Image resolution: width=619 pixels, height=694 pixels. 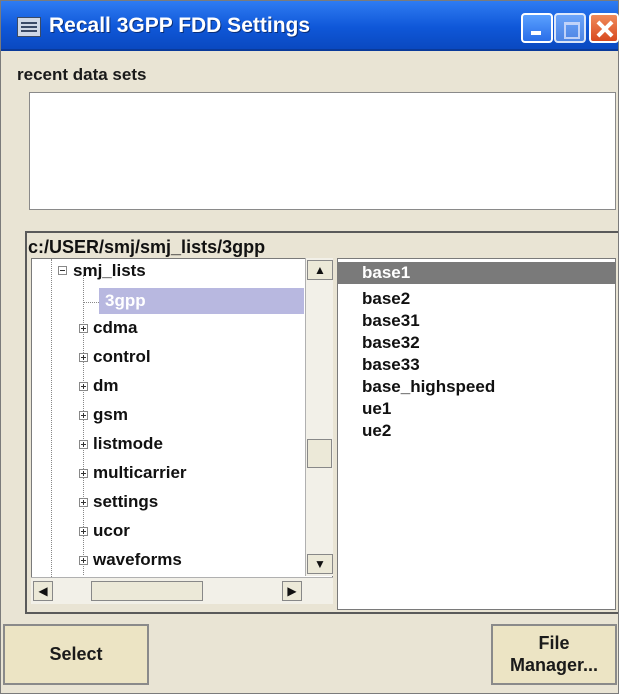 What do you see at coordinates (122, 357) in the screenshot?
I see `tree-item-control: control` at bounding box center [122, 357].